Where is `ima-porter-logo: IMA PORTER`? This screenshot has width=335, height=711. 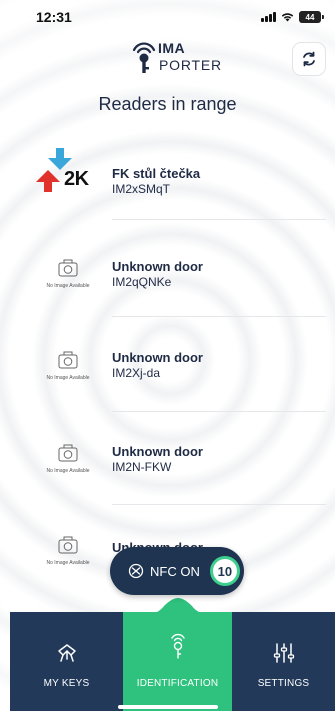
ima-porter-logo: IMA PORTER is located at coordinates (180, 57).